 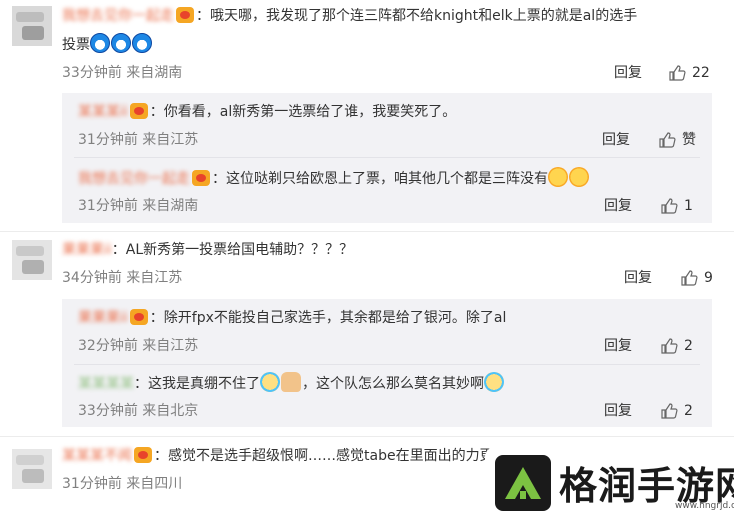 I want to click on reply-text: 某某某某：这我是真绷不住了 ，这个队怎么那么莫名其妙啊, so click(x=291, y=383).